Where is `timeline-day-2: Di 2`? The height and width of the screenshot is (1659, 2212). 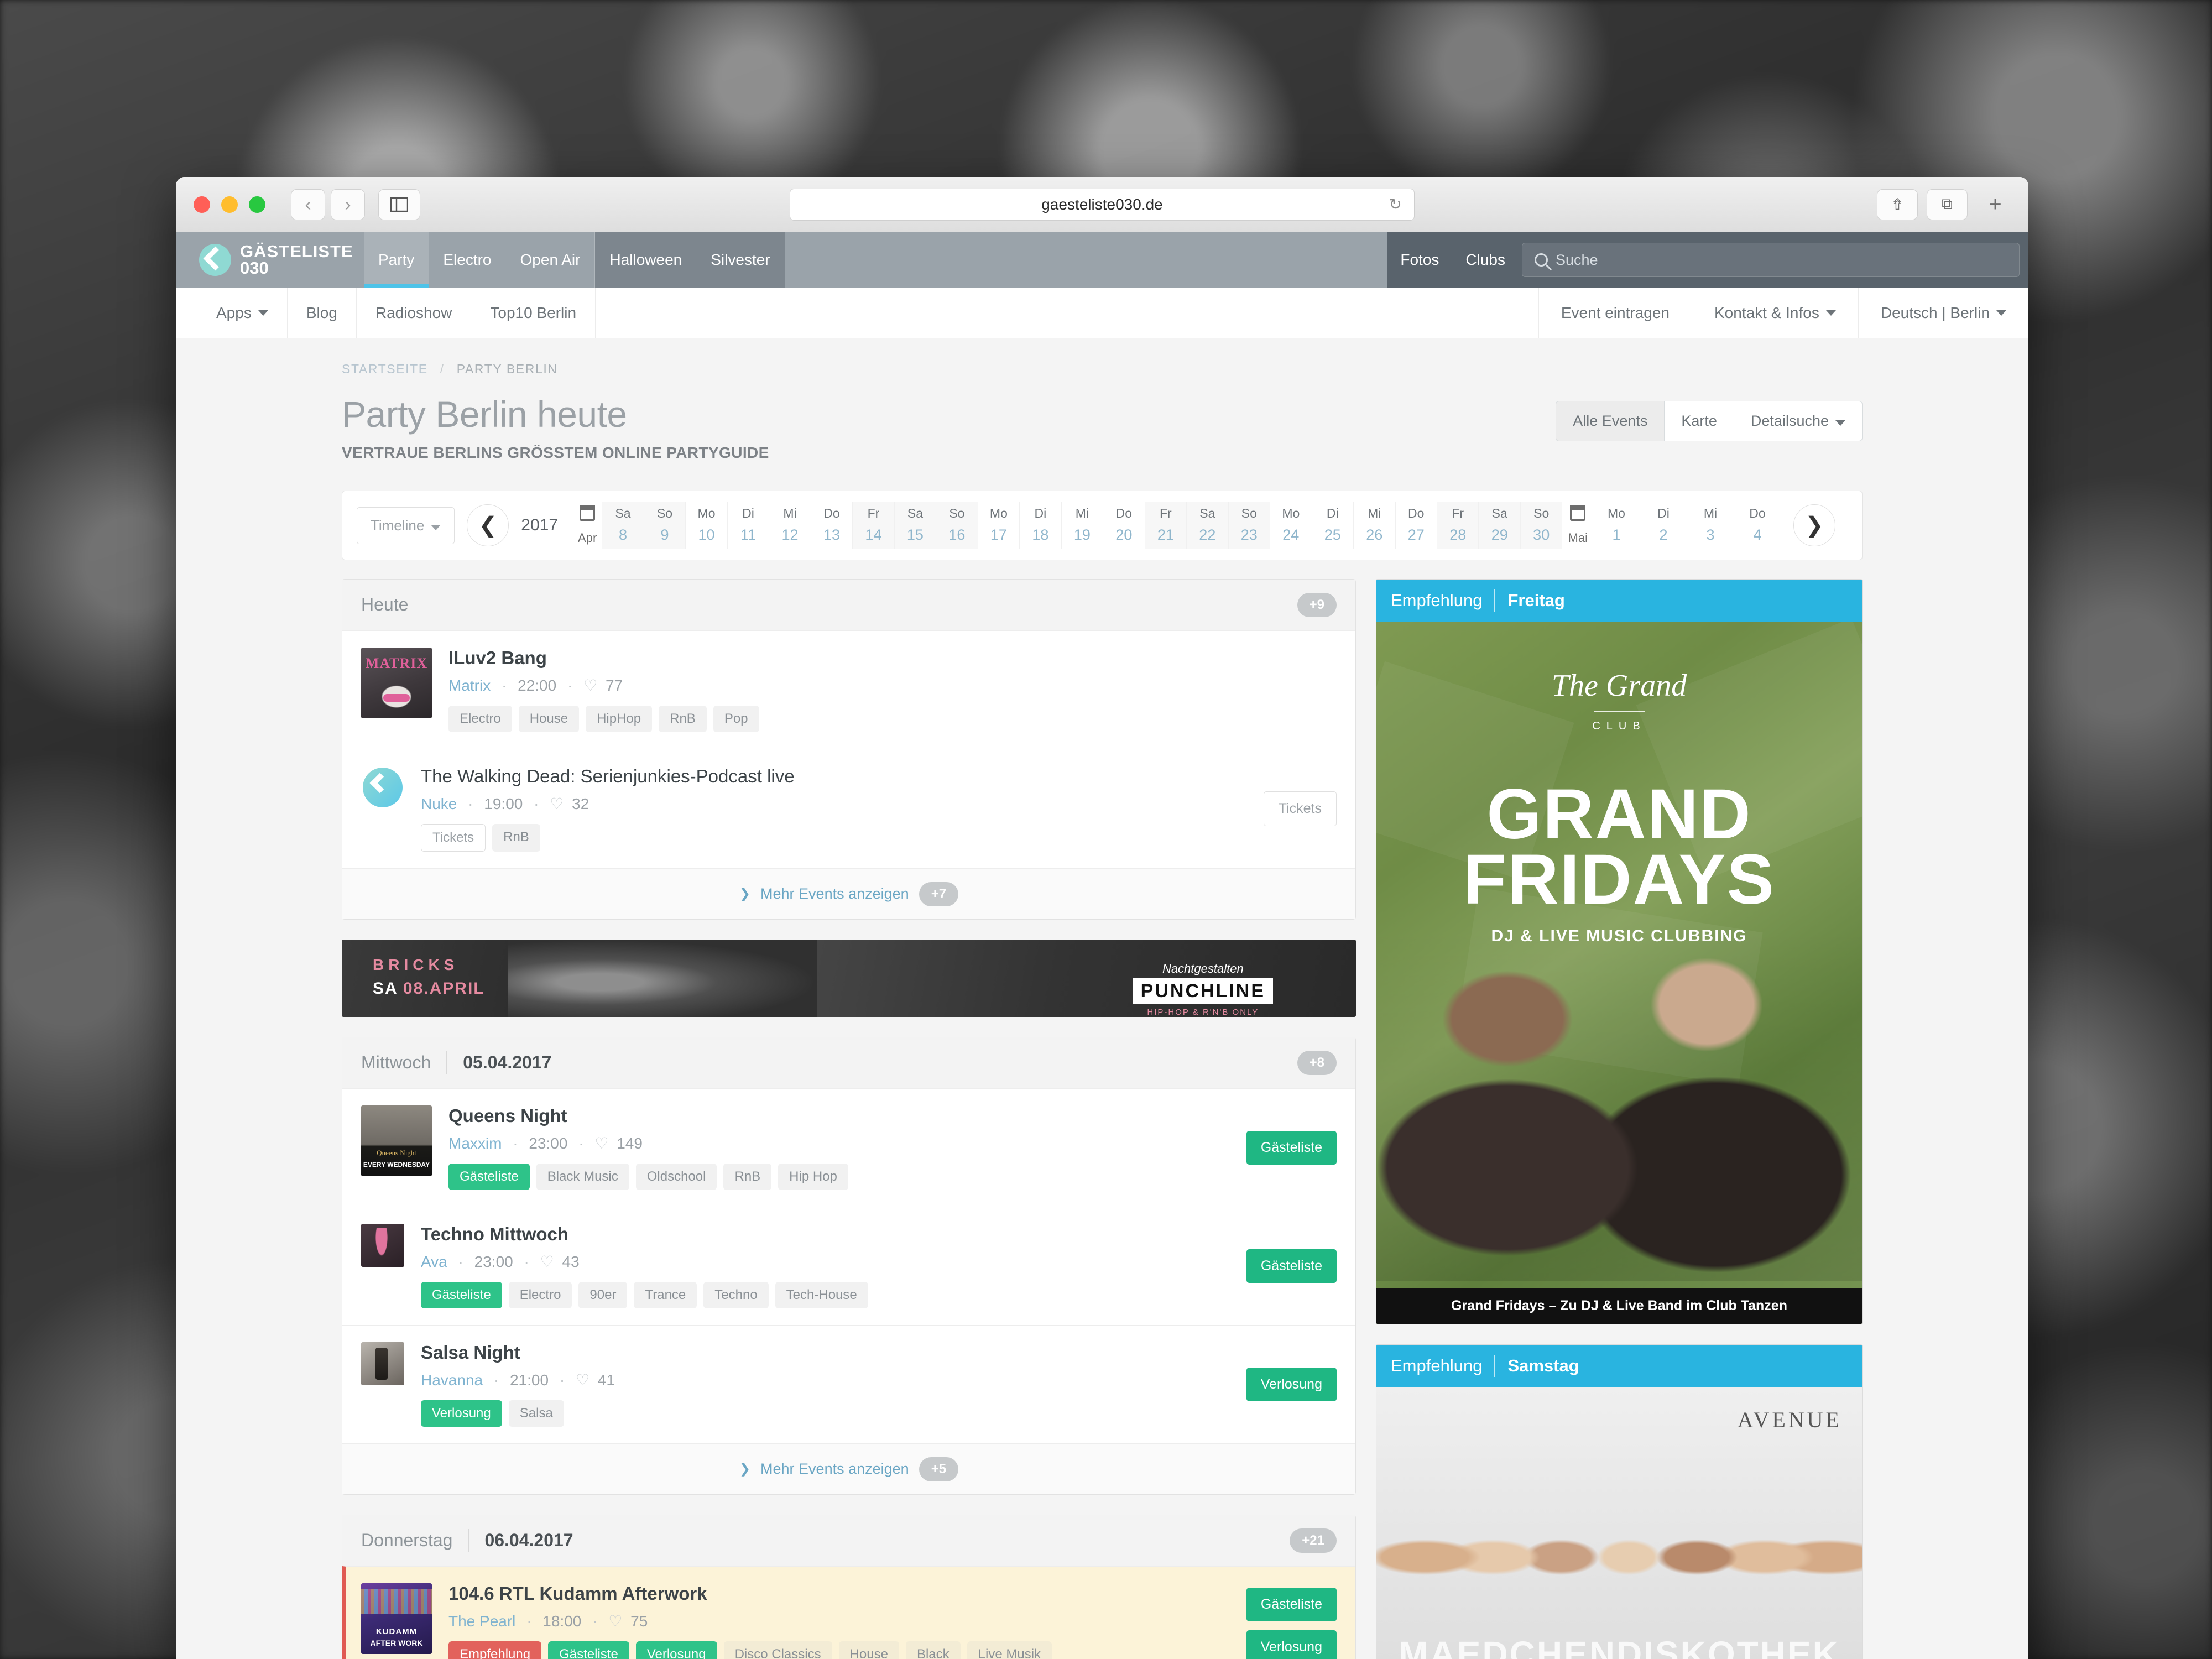 timeline-day-2: Di 2 is located at coordinates (1664, 526).